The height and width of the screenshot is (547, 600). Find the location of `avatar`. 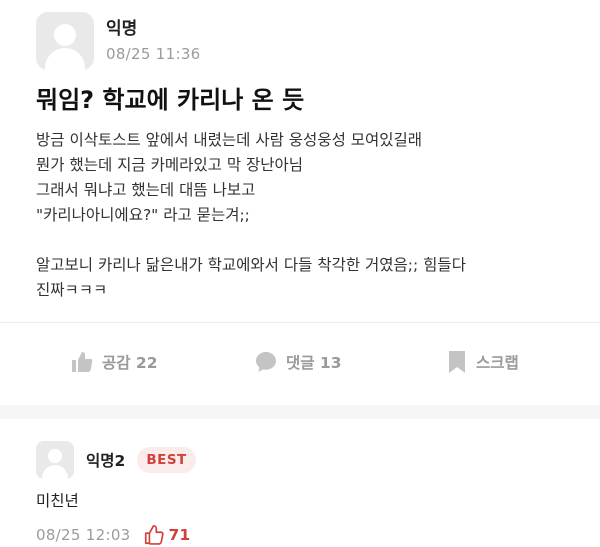

avatar is located at coordinates (65, 41).